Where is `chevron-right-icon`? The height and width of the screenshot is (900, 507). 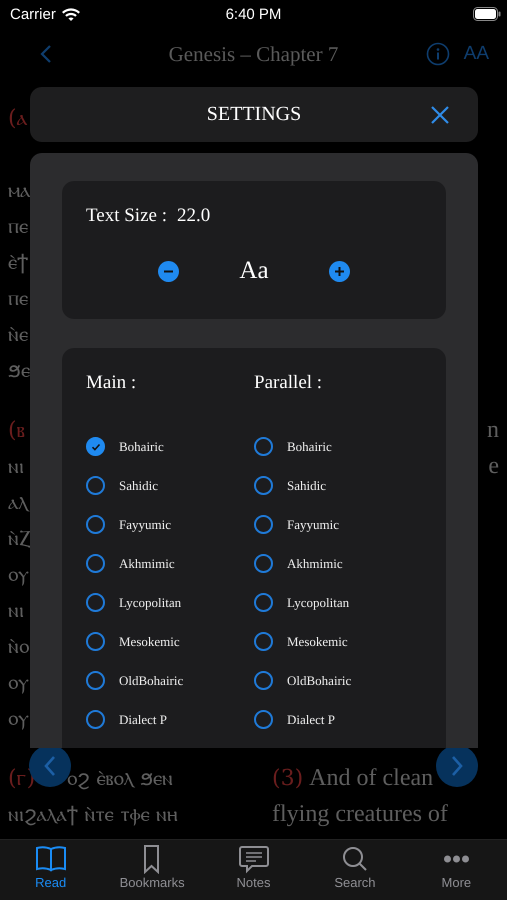 chevron-right-icon is located at coordinates (457, 766).